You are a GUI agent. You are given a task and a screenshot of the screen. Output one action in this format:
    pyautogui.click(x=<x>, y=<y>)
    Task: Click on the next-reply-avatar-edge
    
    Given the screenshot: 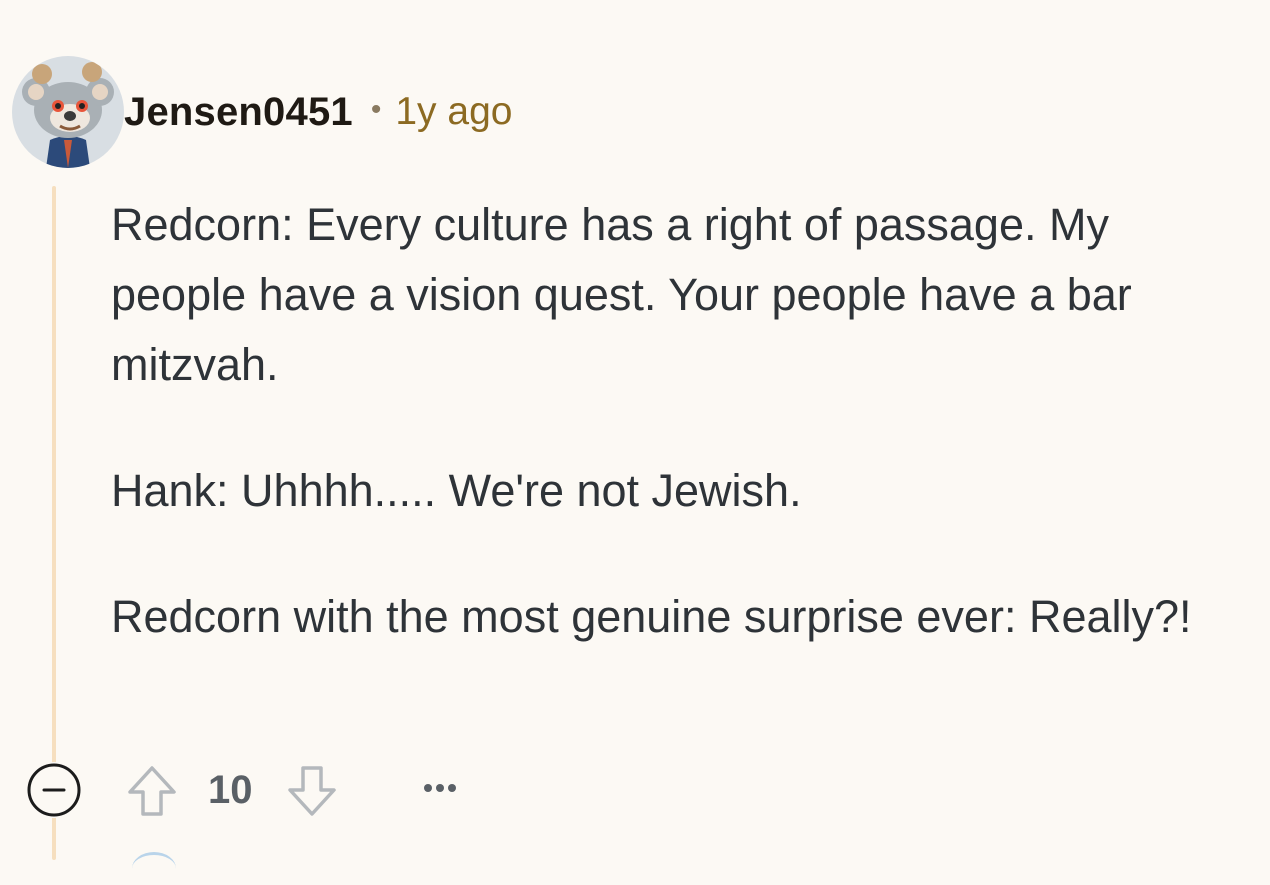 What is the action you would take?
    pyautogui.click(x=154, y=868)
    